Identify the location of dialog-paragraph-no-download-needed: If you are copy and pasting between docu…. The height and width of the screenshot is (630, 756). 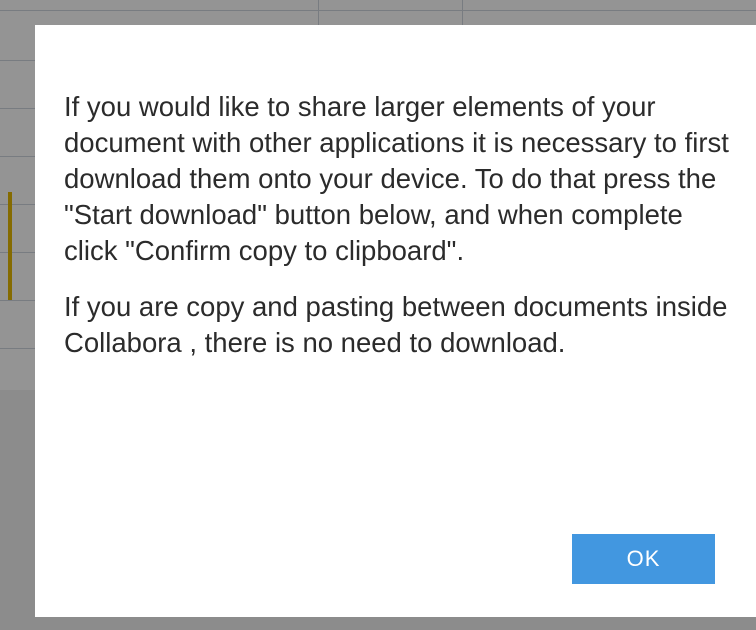
(396, 324).